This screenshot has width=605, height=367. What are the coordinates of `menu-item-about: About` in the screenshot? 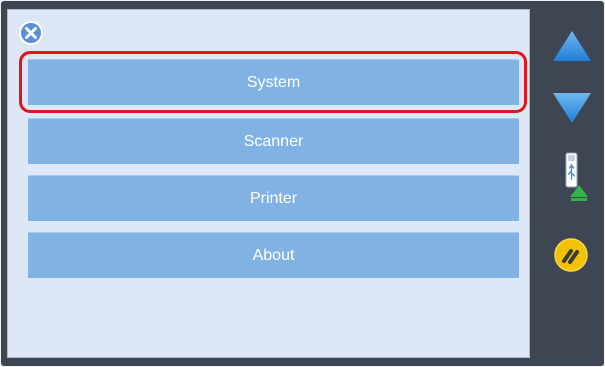 It's located at (273, 255).